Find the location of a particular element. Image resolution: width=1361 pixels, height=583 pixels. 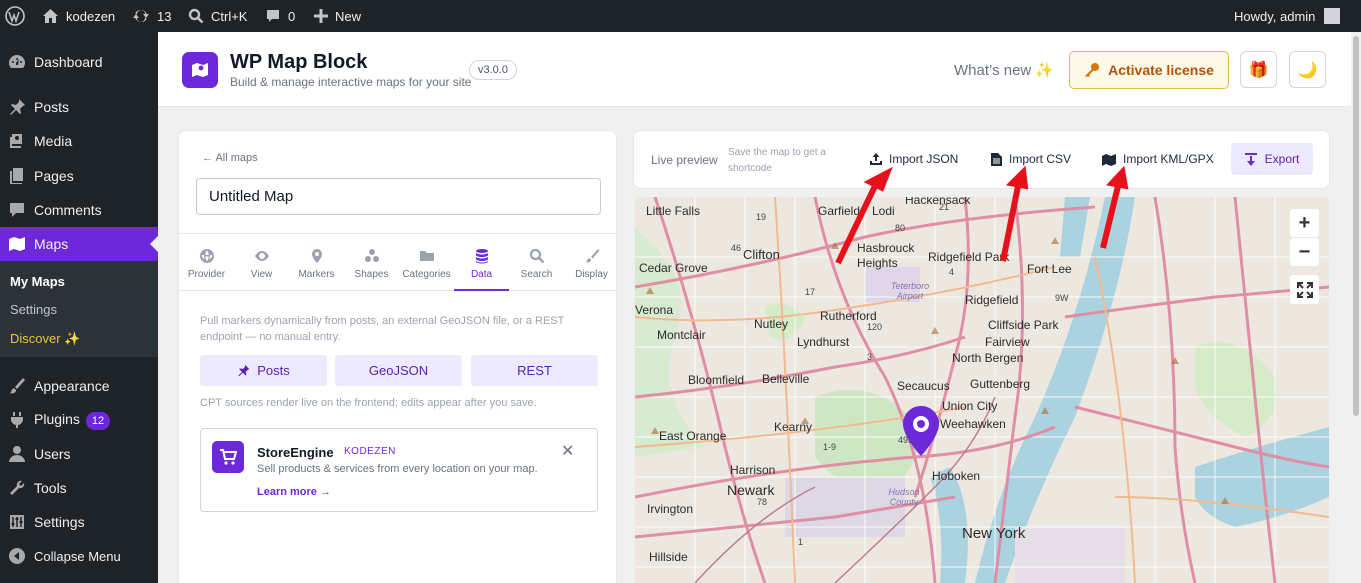

gift-button: 🎁 is located at coordinates (1258, 69).